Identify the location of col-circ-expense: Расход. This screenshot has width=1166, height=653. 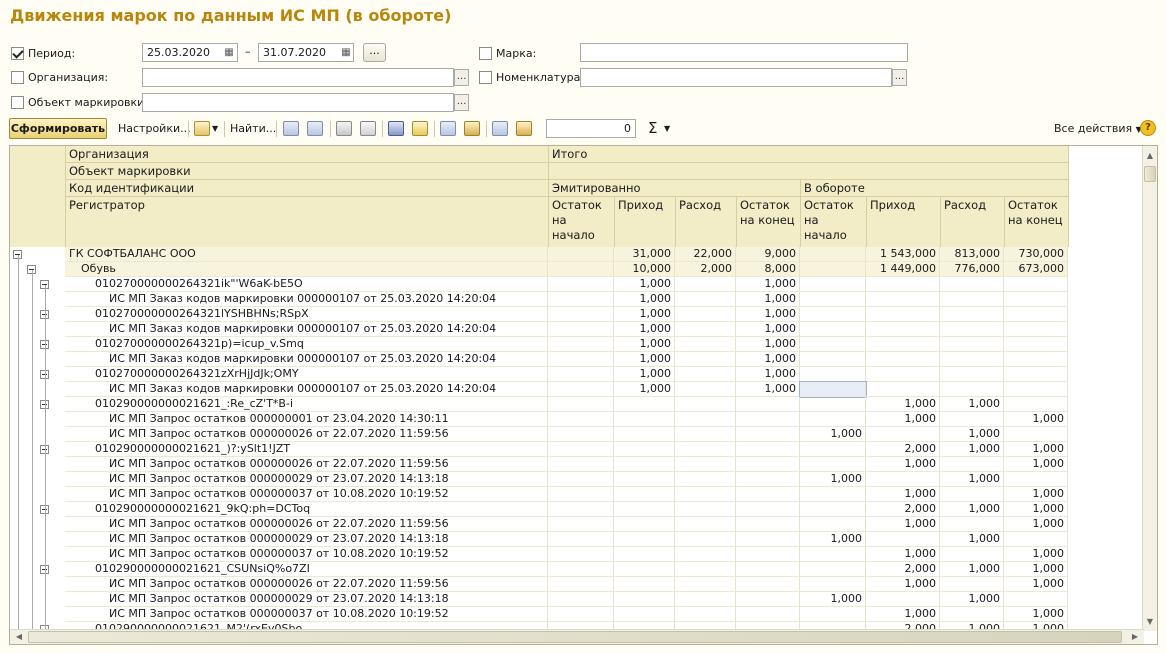
(965, 205).